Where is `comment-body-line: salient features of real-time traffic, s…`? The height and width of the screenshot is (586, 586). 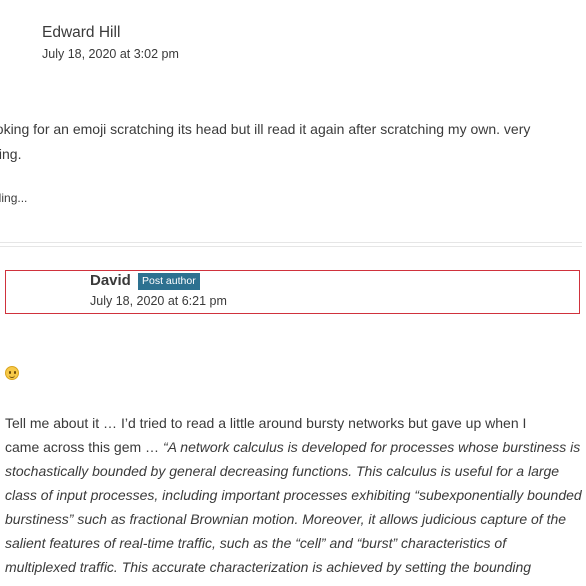
comment-body-line: salient features of real-time traffic, s… is located at coordinates (295, 543).